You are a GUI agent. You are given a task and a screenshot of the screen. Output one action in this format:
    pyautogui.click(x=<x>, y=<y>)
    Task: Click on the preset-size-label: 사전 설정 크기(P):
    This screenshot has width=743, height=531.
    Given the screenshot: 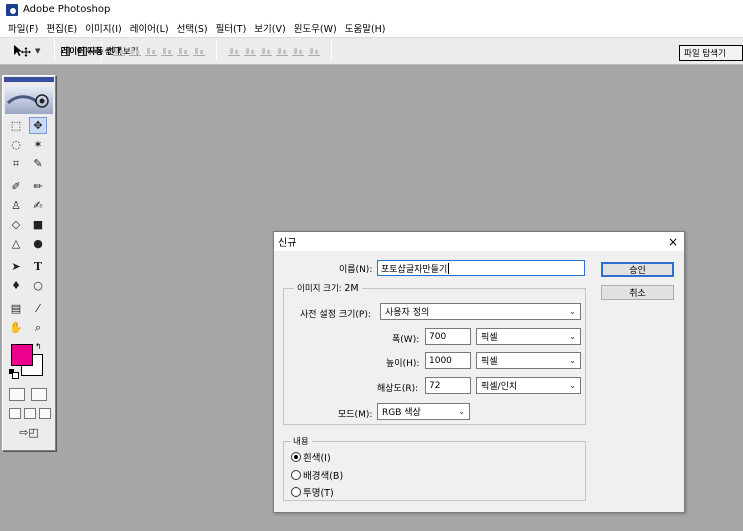 What is the action you would take?
    pyautogui.click(x=335, y=315)
    